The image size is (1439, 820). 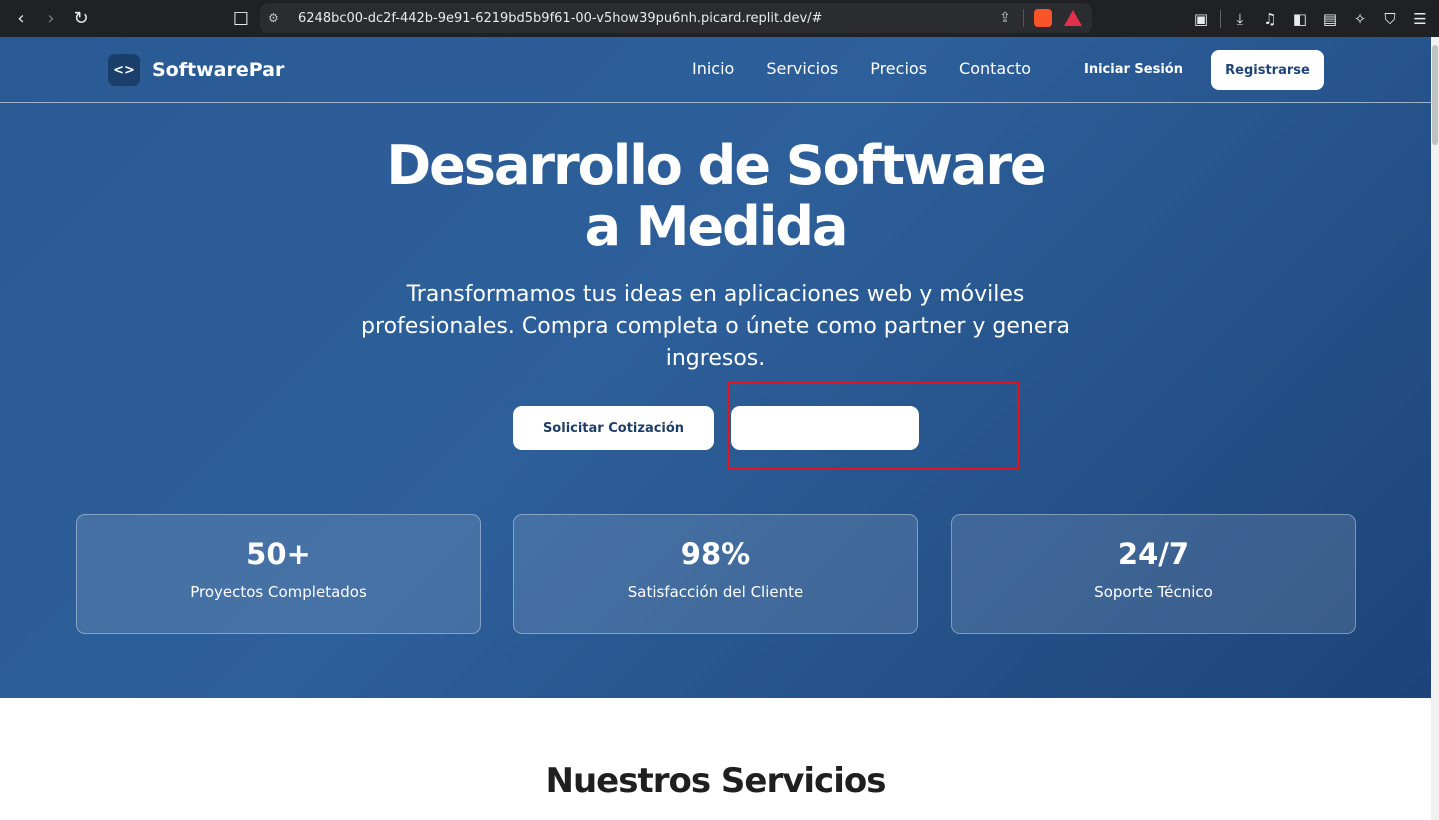 I want to click on page-scrollbar, so click(x=1435, y=428).